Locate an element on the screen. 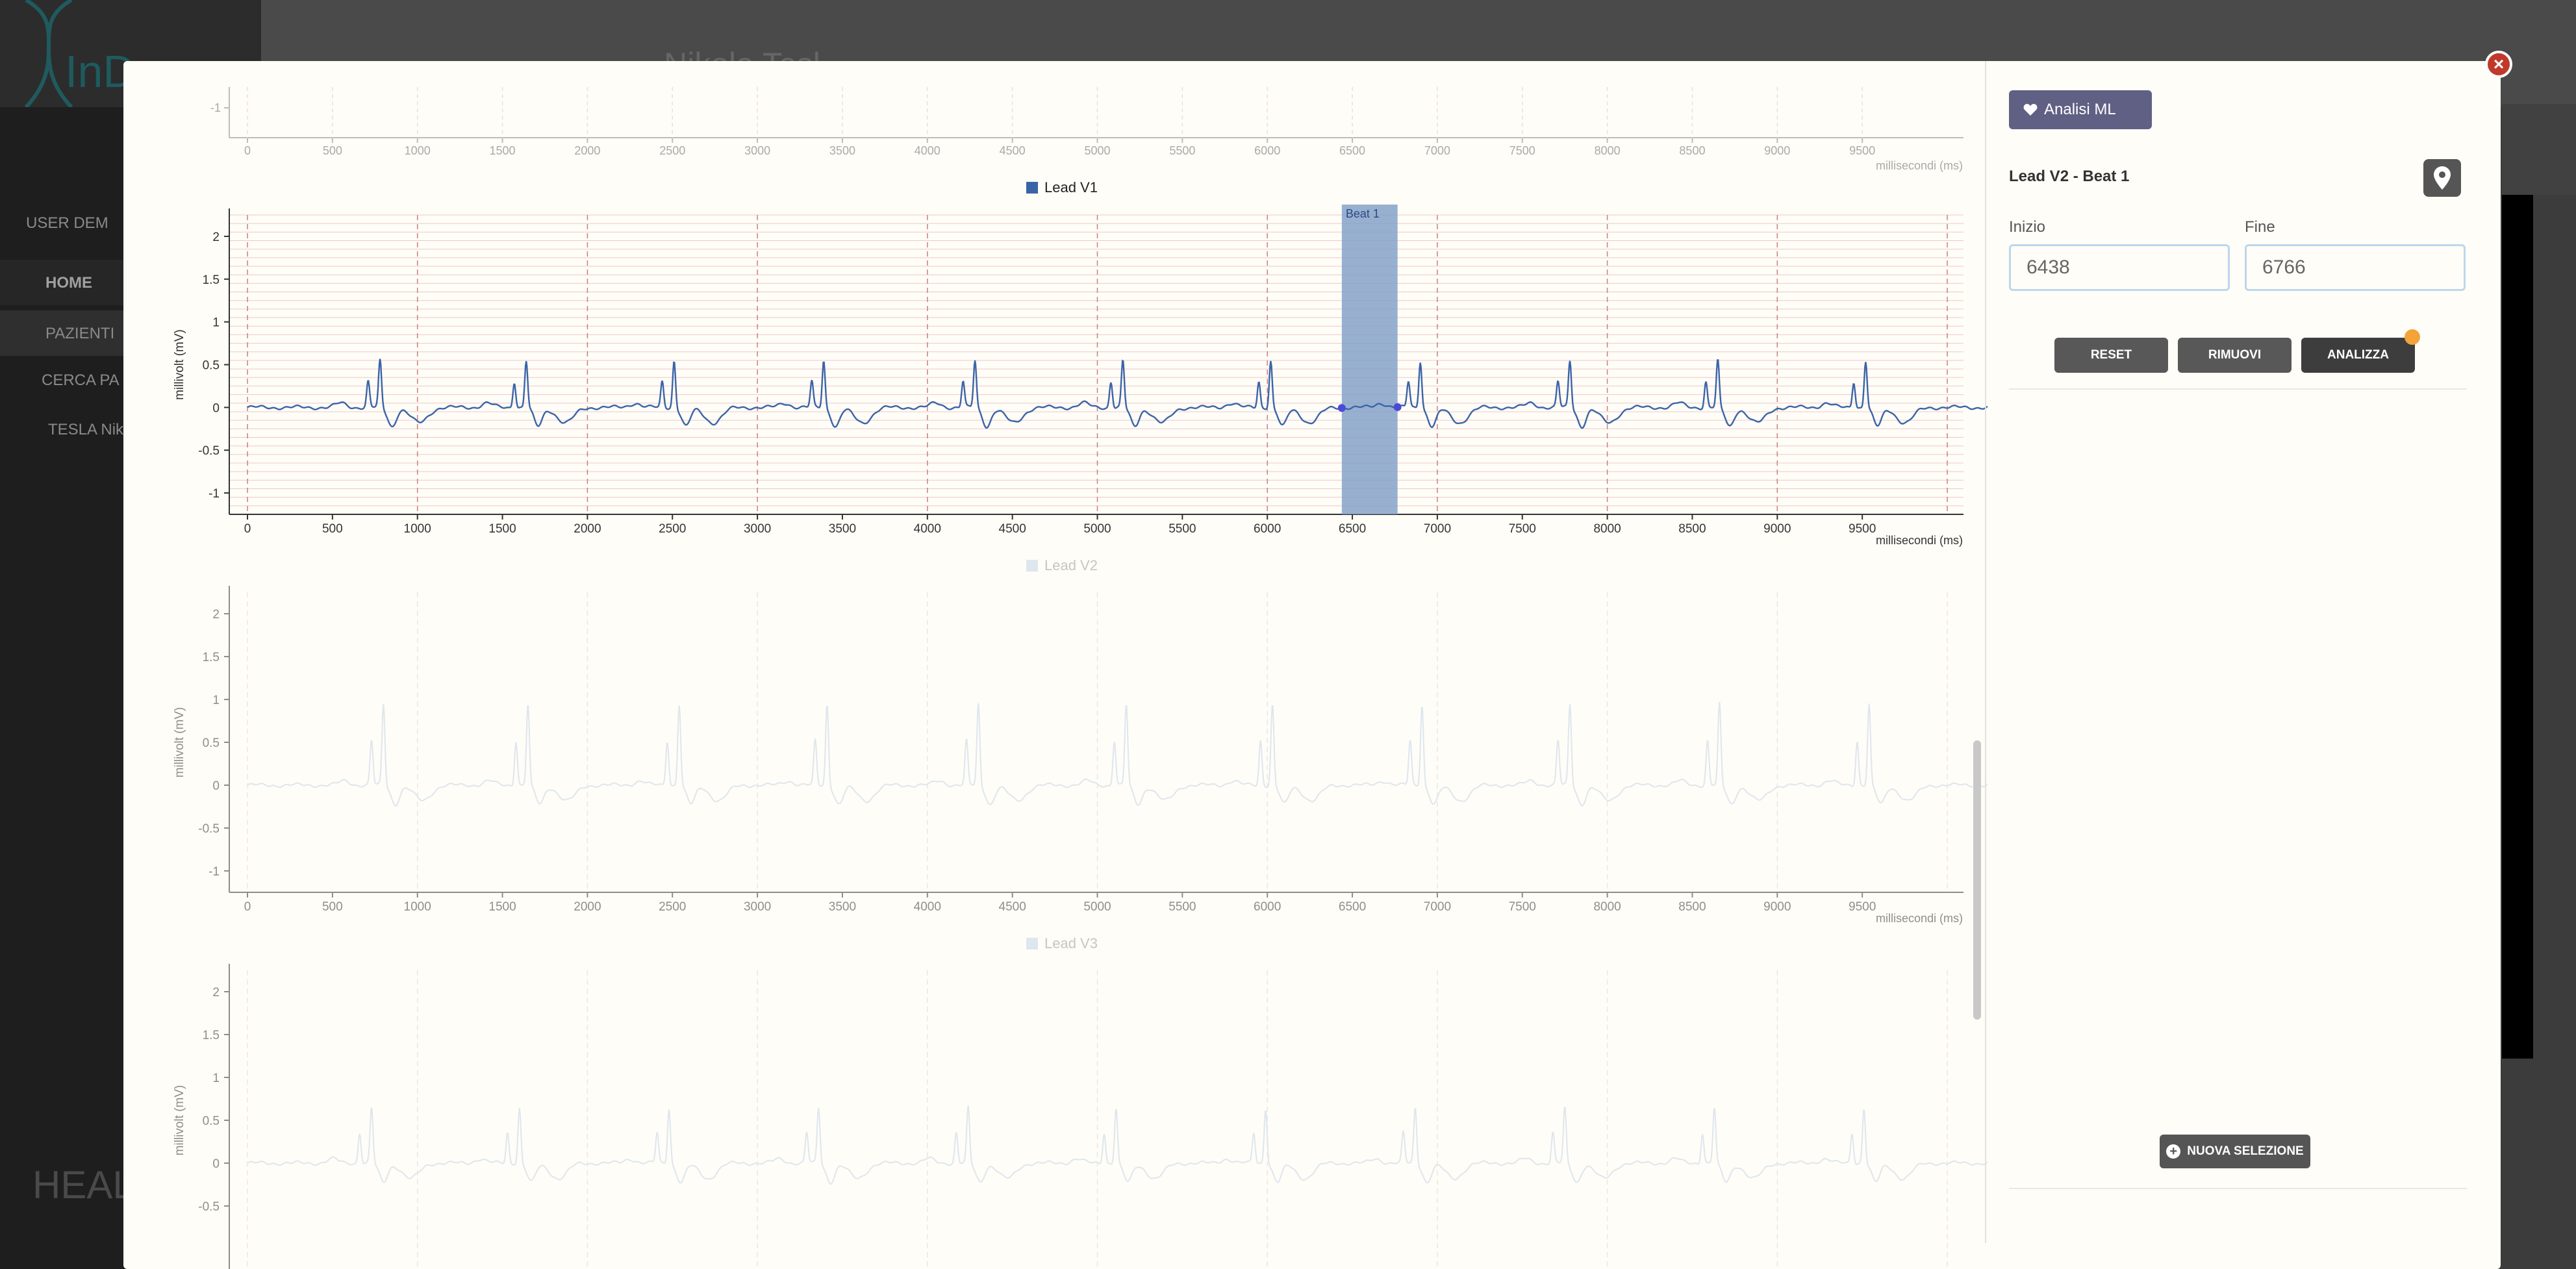 This screenshot has width=2576, height=1269. sidebar-user: USER DEM is located at coordinates (67, 223).